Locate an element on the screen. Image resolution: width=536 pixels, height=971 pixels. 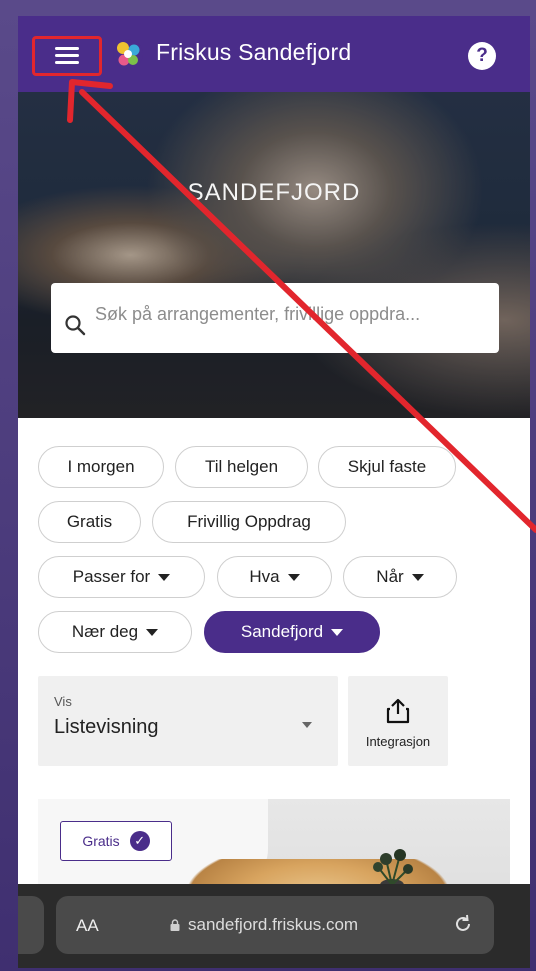
url-text: sandefjord.friskus.com is located at coordinates (273, 924).